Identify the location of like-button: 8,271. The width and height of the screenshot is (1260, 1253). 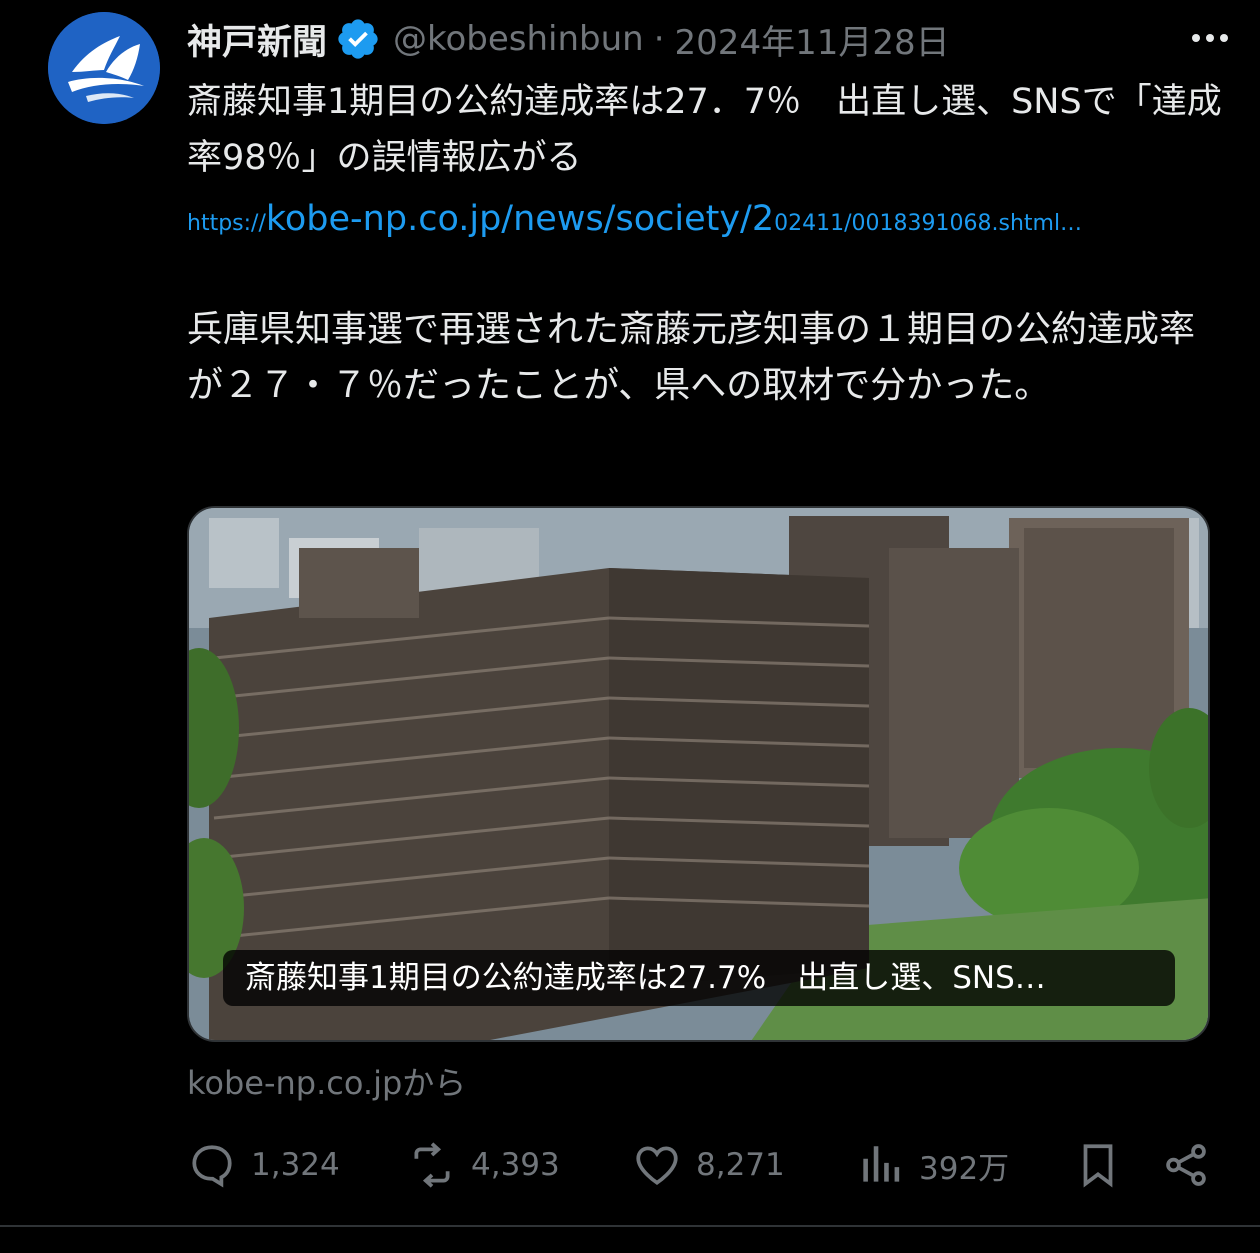
(708, 1165).